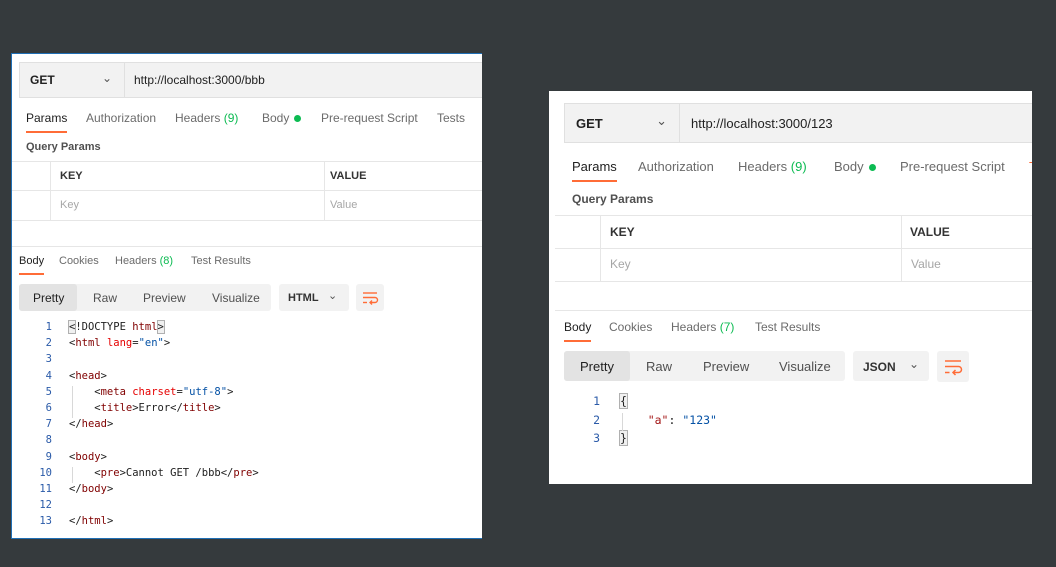  Describe the element at coordinates (166, 261) in the screenshot. I see `response-headers-count: (8)` at that location.